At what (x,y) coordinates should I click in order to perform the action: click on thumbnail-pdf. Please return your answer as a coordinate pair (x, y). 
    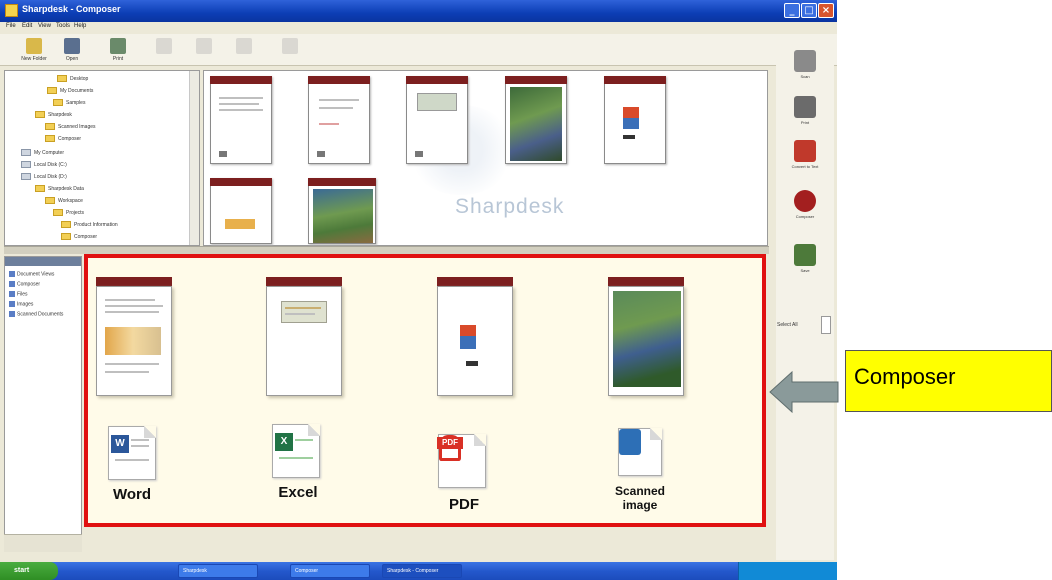
    Looking at the image, I should click on (635, 120).